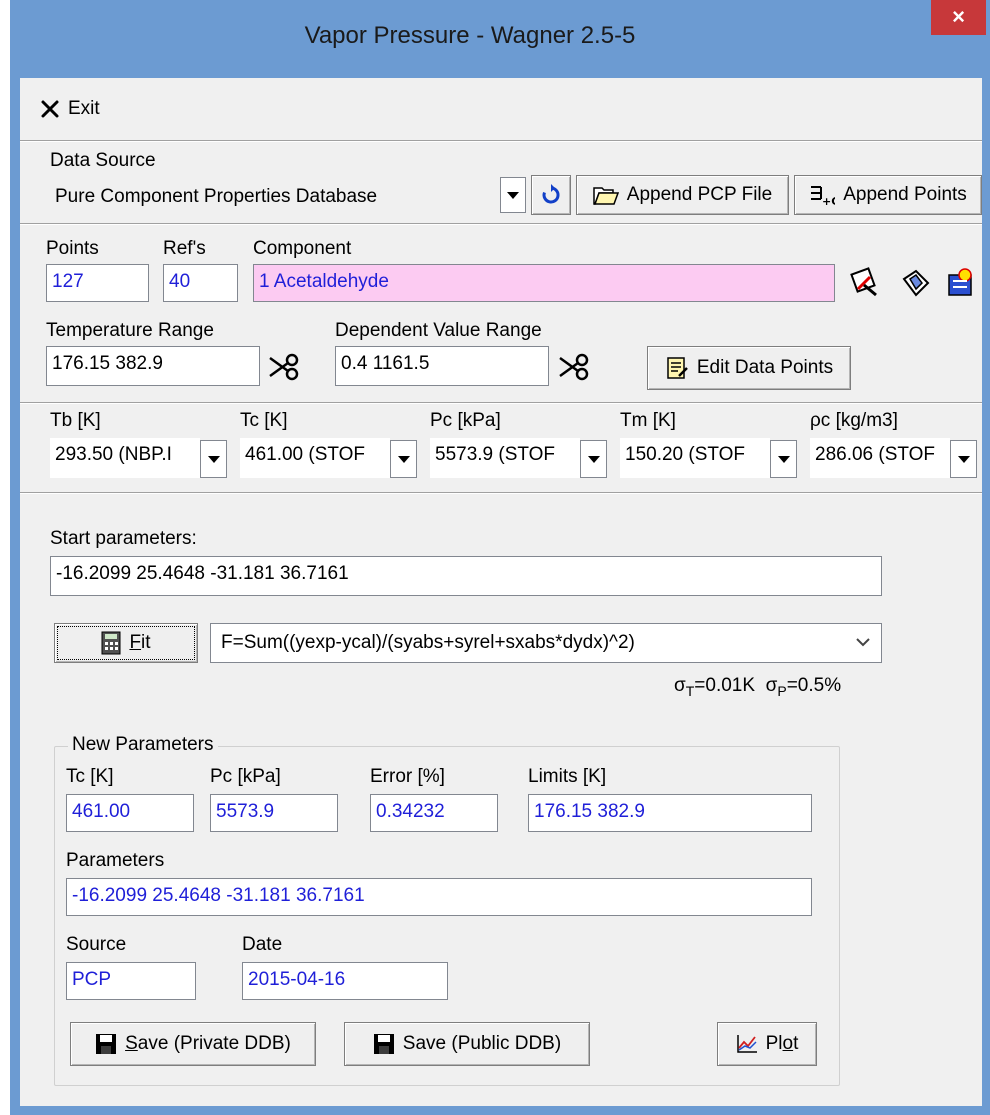  What do you see at coordinates (208, 1043) in the screenshot?
I see `save-private-ddb-label: Save (Private DDB)` at bounding box center [208, 1043].